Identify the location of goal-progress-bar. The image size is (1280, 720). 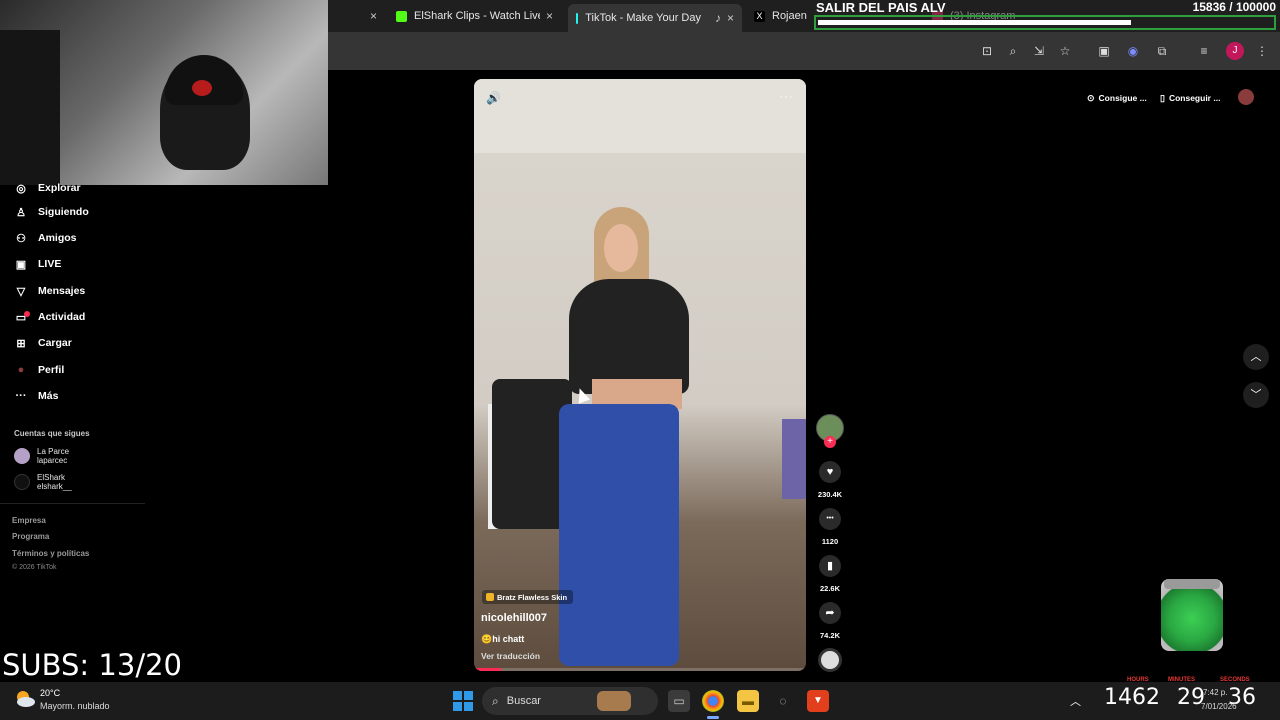
(1045, 22).